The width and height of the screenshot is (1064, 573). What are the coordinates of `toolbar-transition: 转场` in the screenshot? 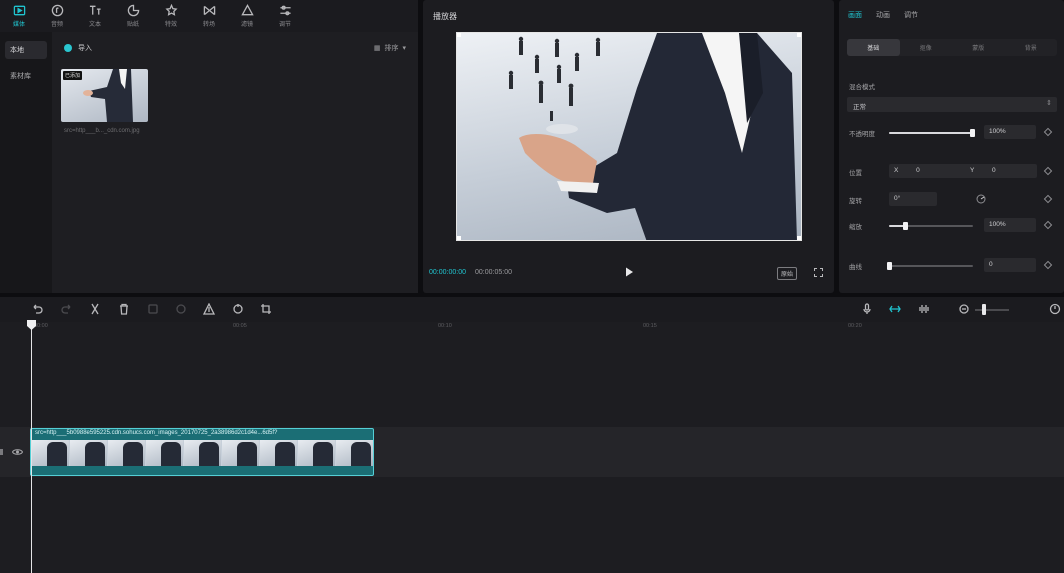 It's located at (209, 16).